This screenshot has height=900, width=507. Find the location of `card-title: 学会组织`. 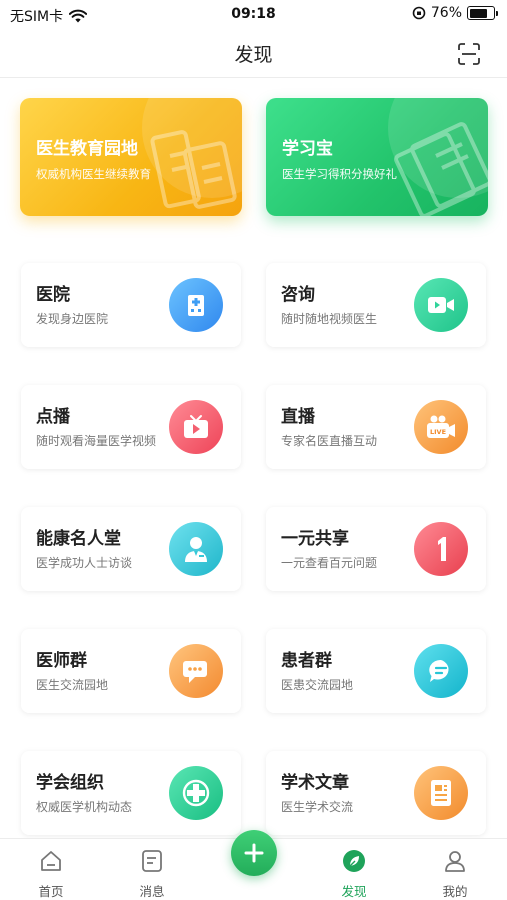

card-title: 学会组织 is located at coordinates (70, 783).